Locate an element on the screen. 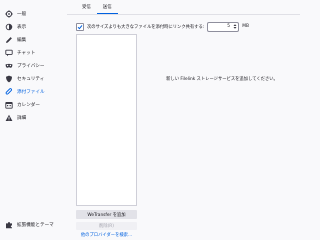 This screenshot has height=240, width=320. provider-list is located at coordinates (106, 120).